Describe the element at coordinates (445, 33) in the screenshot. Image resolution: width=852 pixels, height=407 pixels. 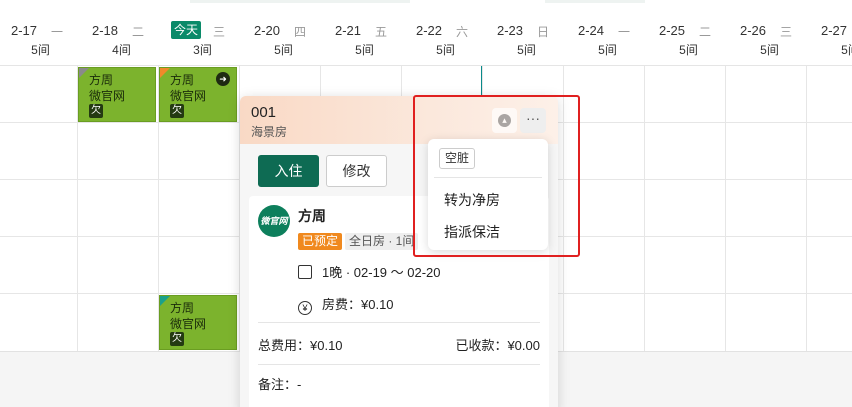
I see `date-column-header: 2-22 六 5间` at that location.